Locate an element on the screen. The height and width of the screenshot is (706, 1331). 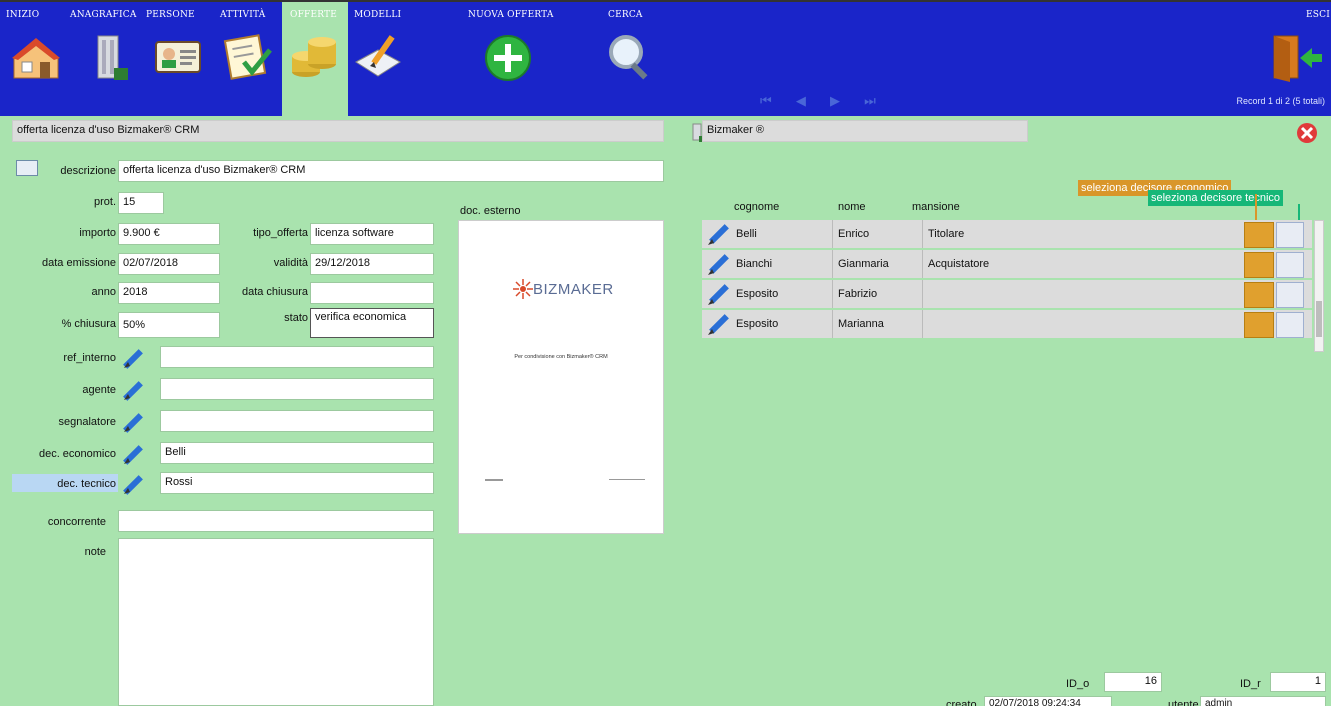
document-pencil-icon is located at coordinates (378, 56).